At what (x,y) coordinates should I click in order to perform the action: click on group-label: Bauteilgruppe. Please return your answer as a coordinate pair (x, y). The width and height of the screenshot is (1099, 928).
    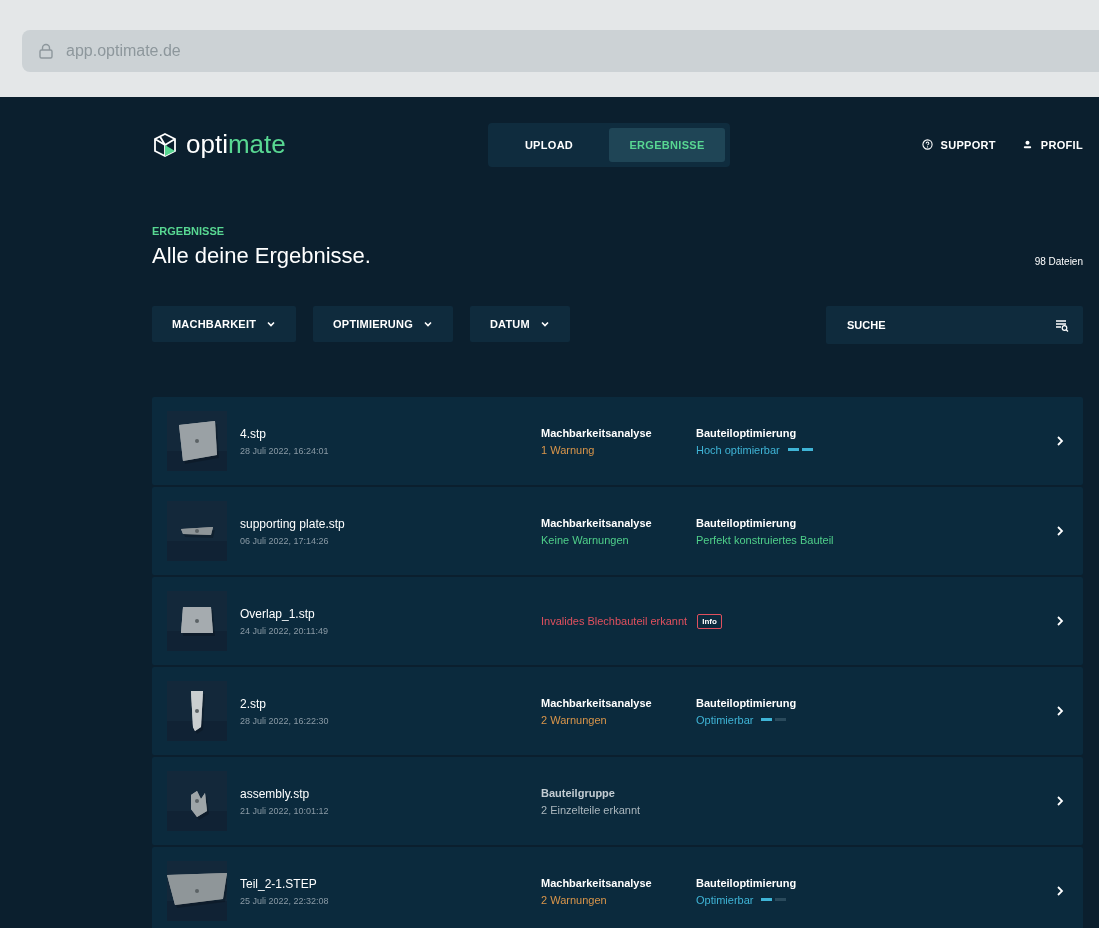
    Looking at the image, I should click on (578, 792).